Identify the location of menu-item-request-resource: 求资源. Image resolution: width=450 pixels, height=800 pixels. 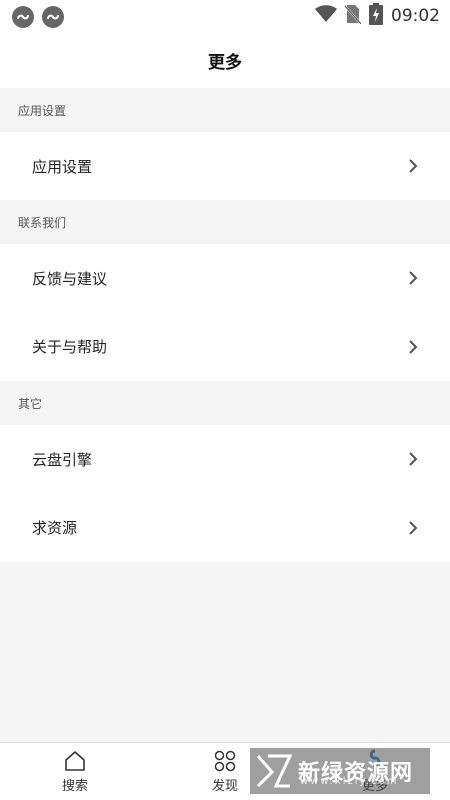
(225, 527).